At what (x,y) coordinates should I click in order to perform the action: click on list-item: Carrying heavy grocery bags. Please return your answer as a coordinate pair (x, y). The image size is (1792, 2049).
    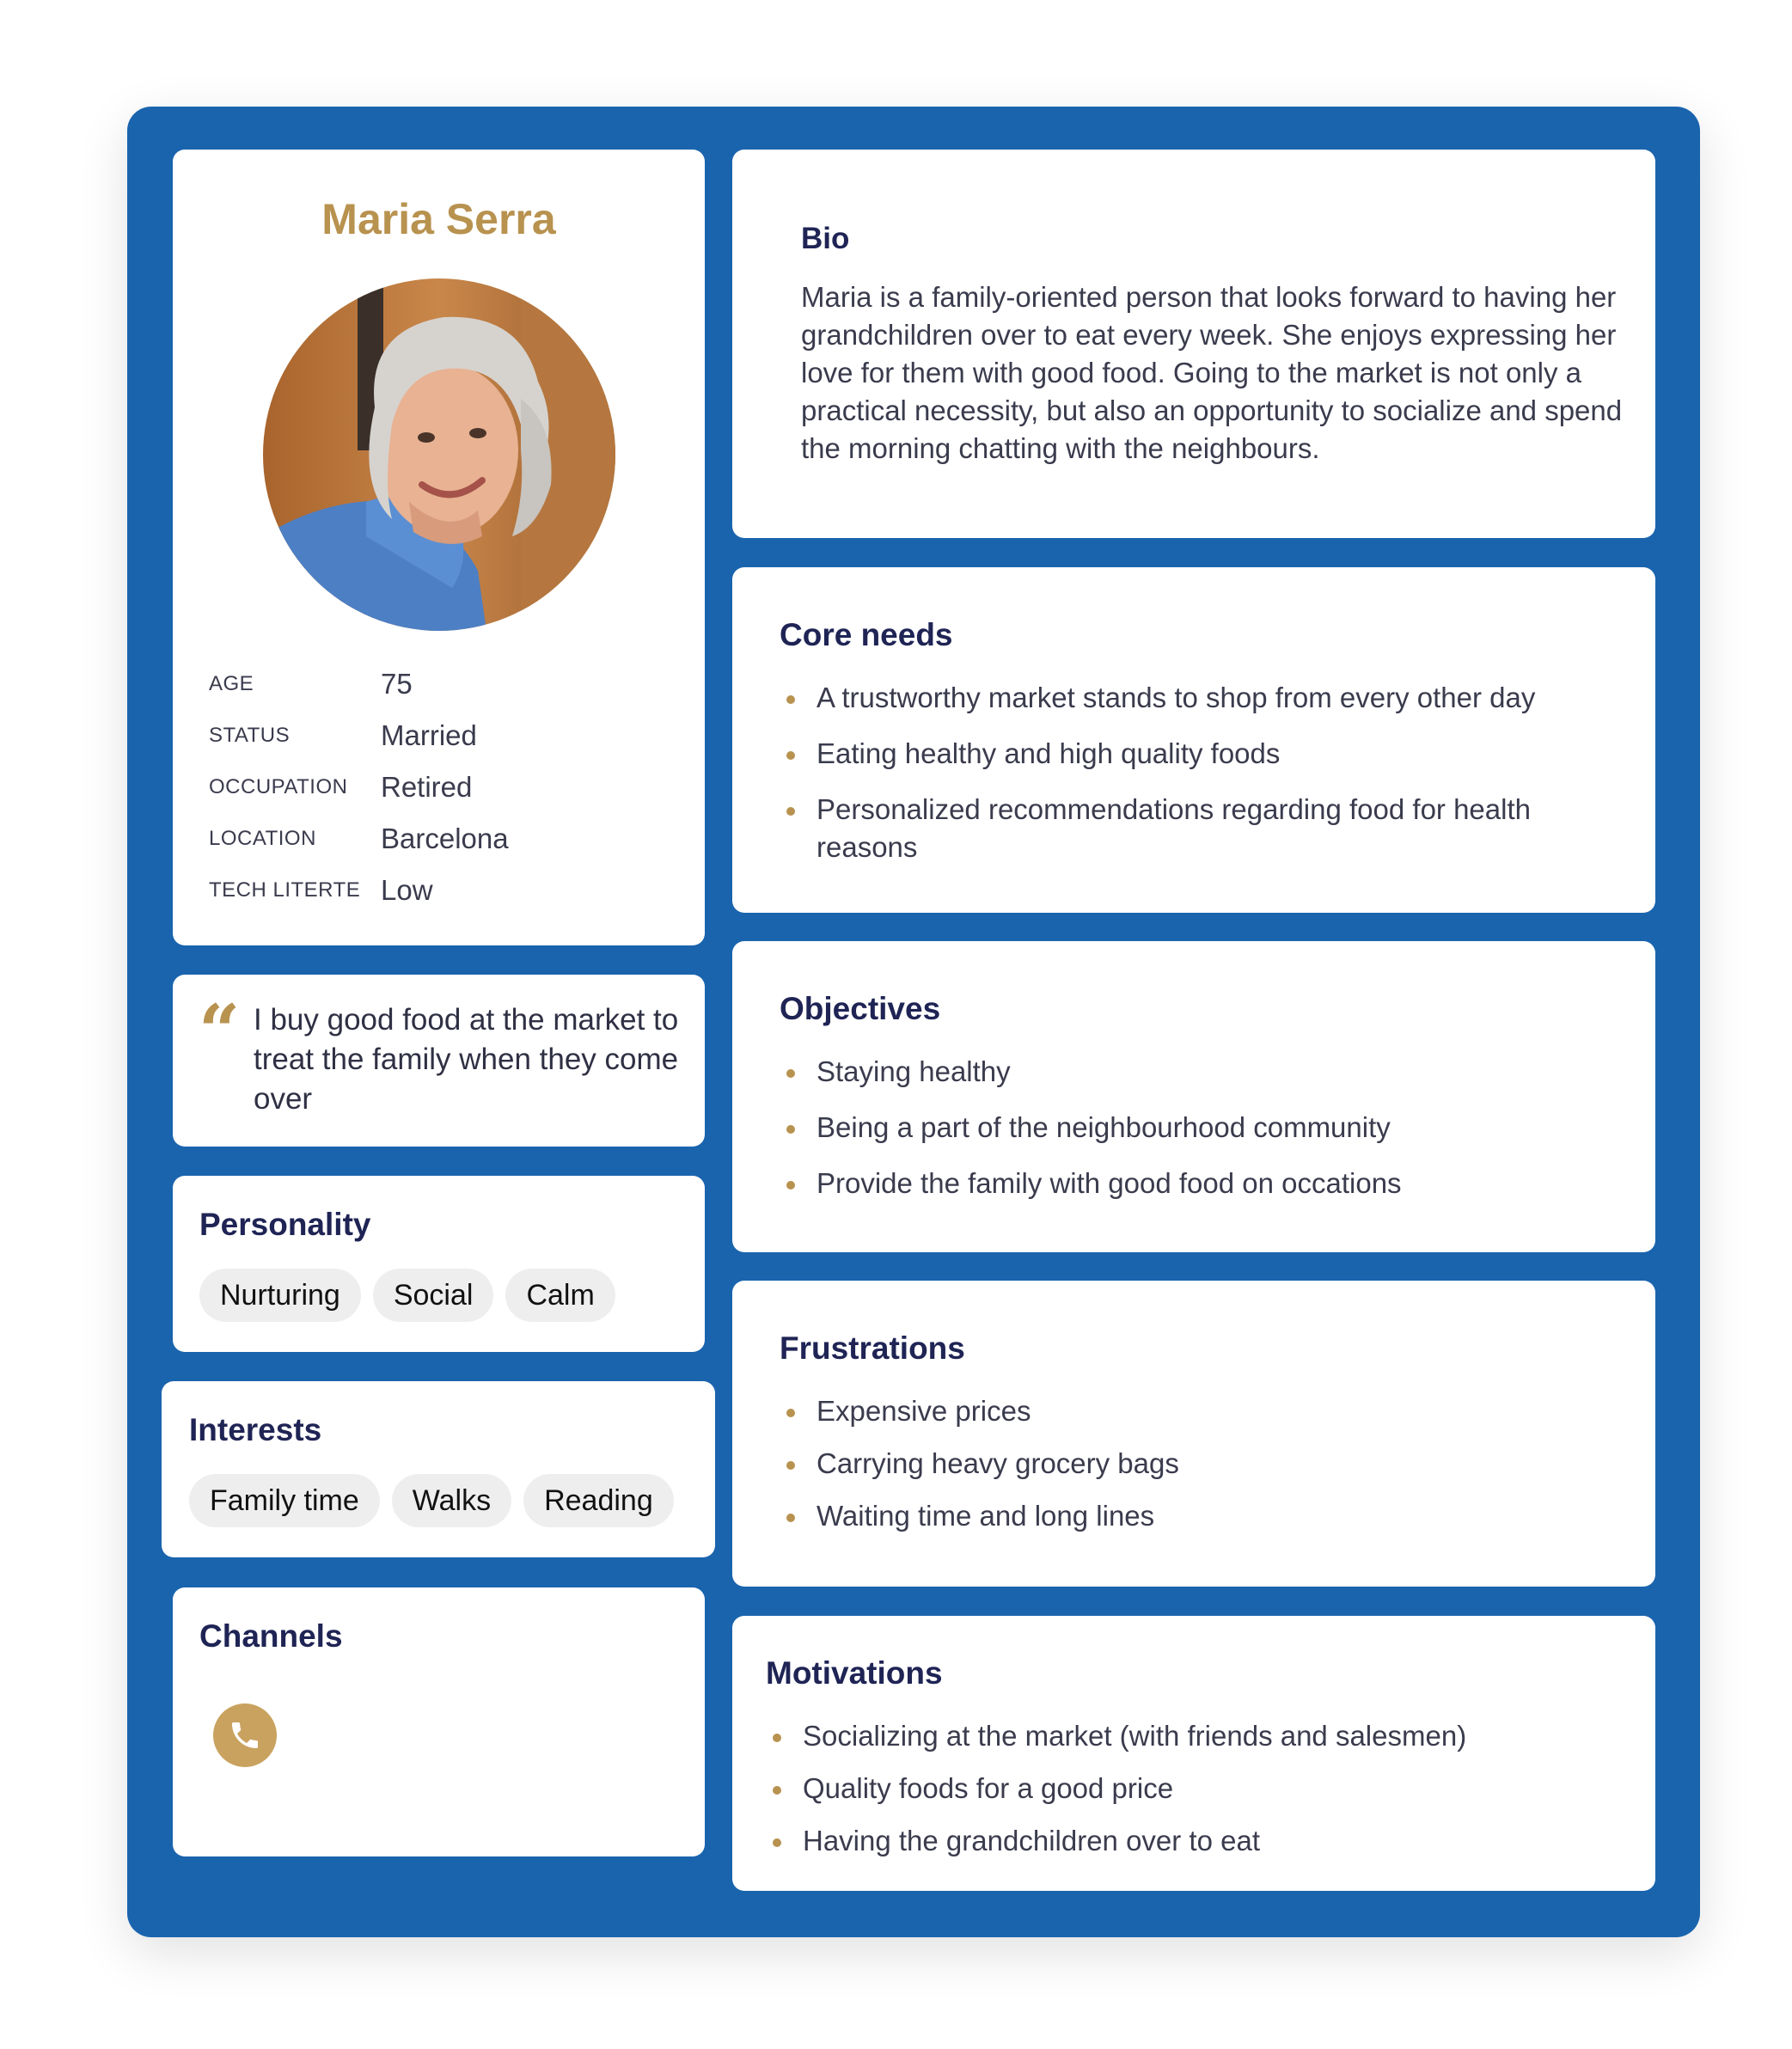
    Looking at the image, I should click on (1201, 1464).